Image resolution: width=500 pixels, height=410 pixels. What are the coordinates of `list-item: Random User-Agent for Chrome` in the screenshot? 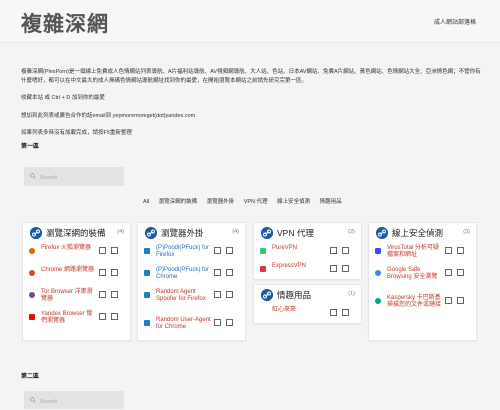 It's located at (189, 327).